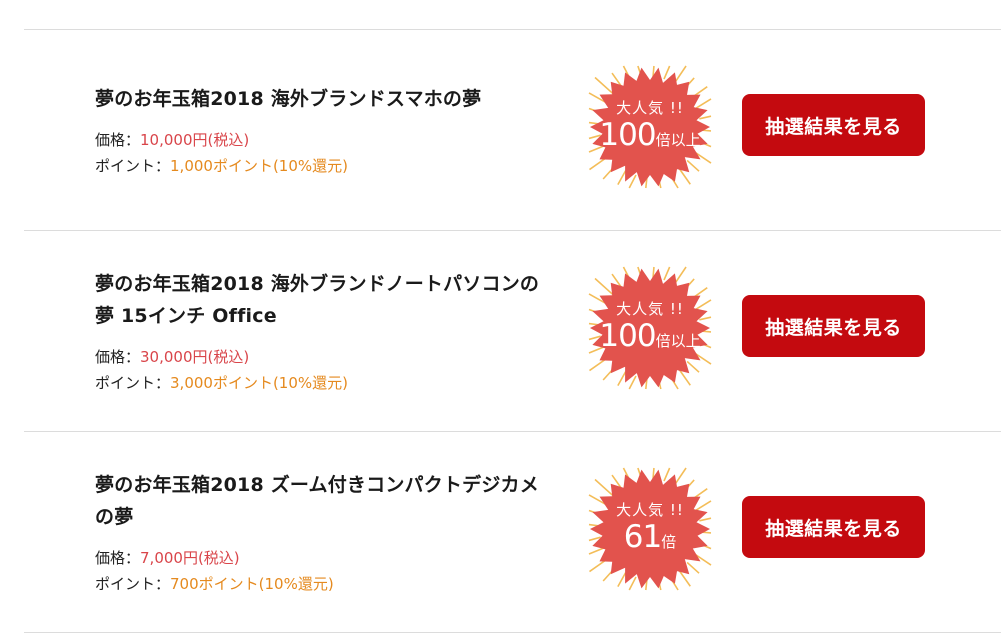 Image resolution: width=1001 pixels, height=643 pixels. Describe the element at coordinates (325, 558) in the screenshot. I see `price-line: 価格：7,000円(税込)` at that location.